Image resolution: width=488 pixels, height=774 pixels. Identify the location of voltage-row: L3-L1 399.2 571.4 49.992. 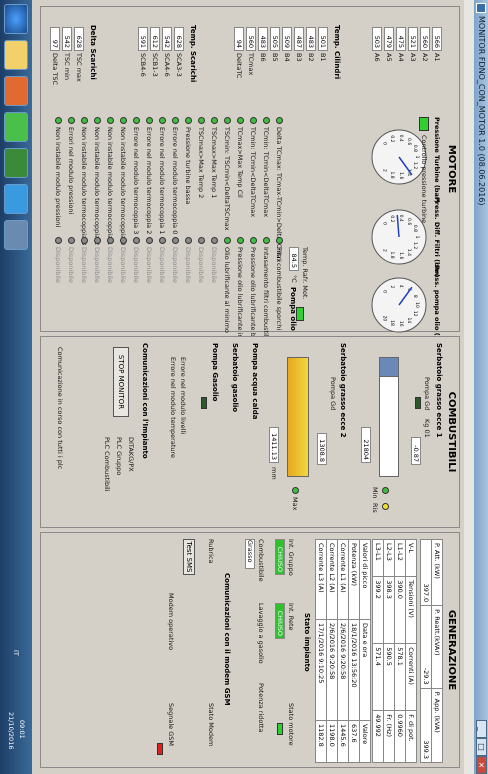
(378, 651).